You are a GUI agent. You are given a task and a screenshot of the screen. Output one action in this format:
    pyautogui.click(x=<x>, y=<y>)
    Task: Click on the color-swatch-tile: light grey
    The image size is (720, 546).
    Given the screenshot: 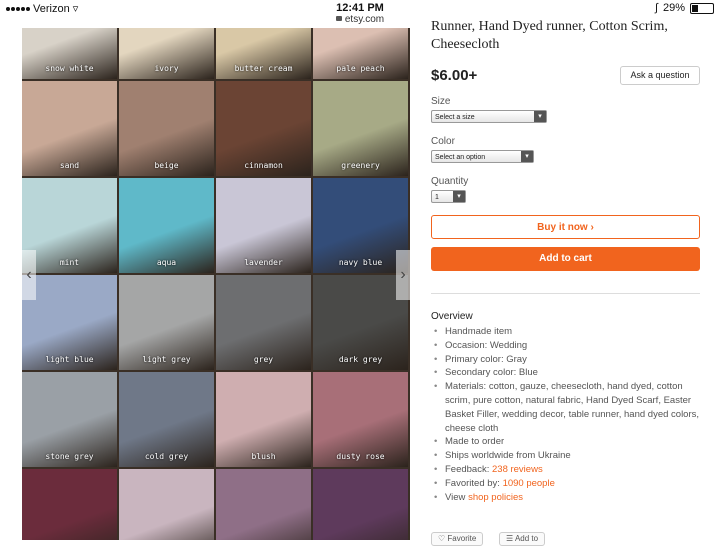 What is the action you would take?
    pyautogui.click(x=166, y=322)
    